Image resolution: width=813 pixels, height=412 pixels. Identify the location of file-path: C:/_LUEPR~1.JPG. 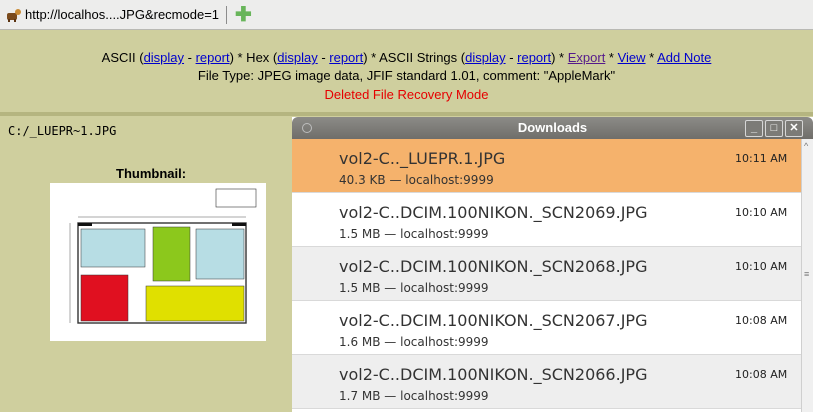
(62, 131).